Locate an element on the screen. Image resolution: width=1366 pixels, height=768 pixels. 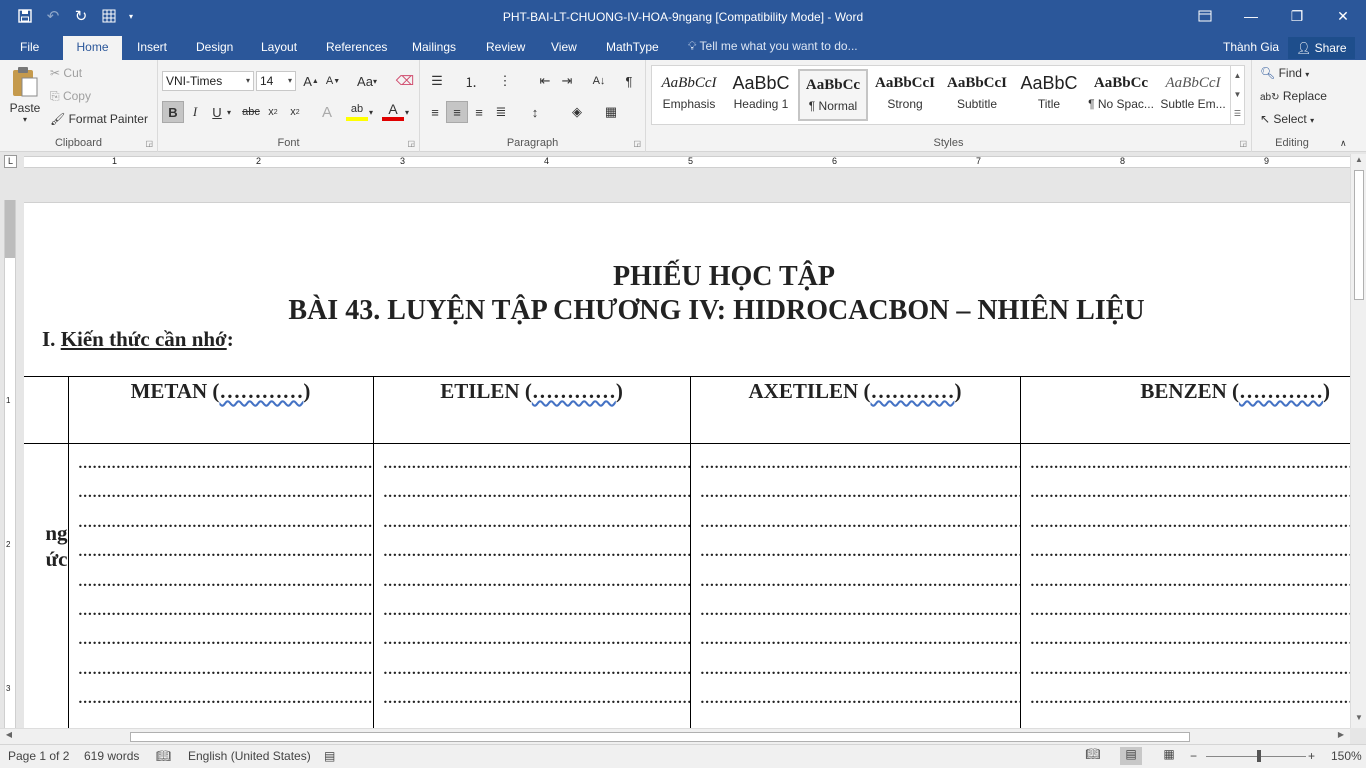
style-normal: AaBbCc ¶ Normal is located at coordinates (833, 95).